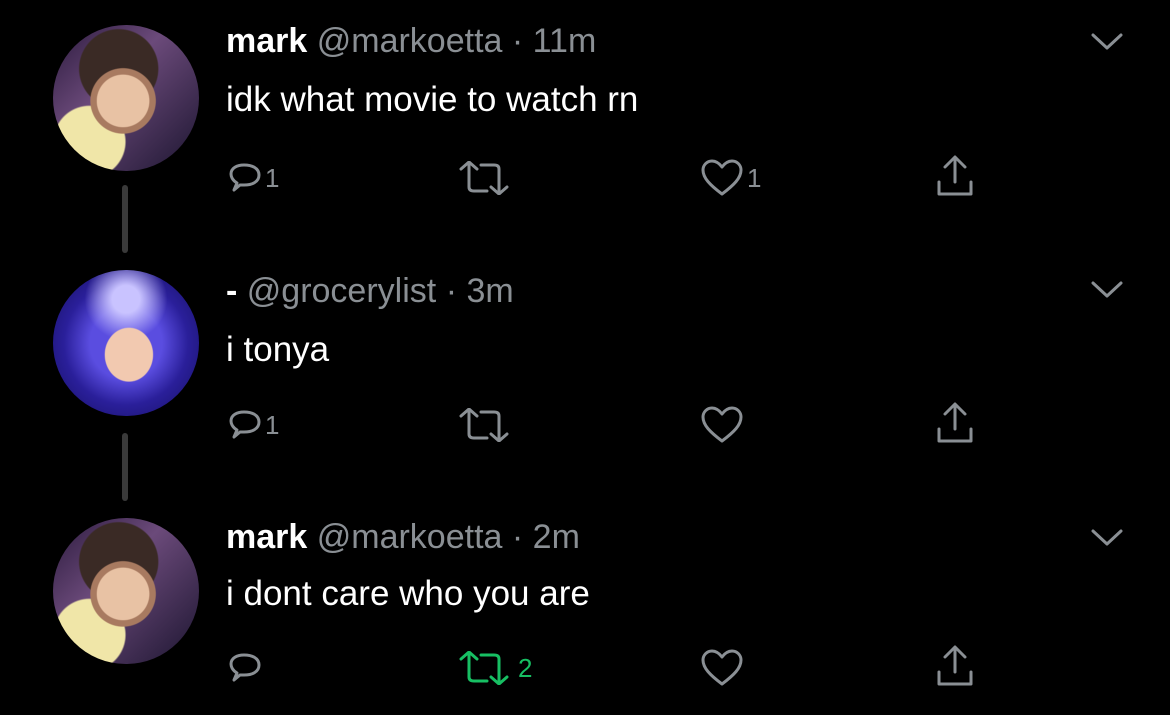  I want to click on tweet-header: mark @markoetta · 11m, so click(411, 41).